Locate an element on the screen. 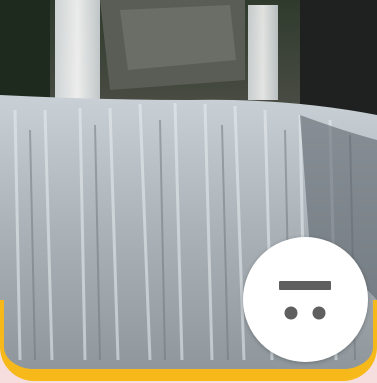  remove-card-icon is located at coordinates (305, 300).